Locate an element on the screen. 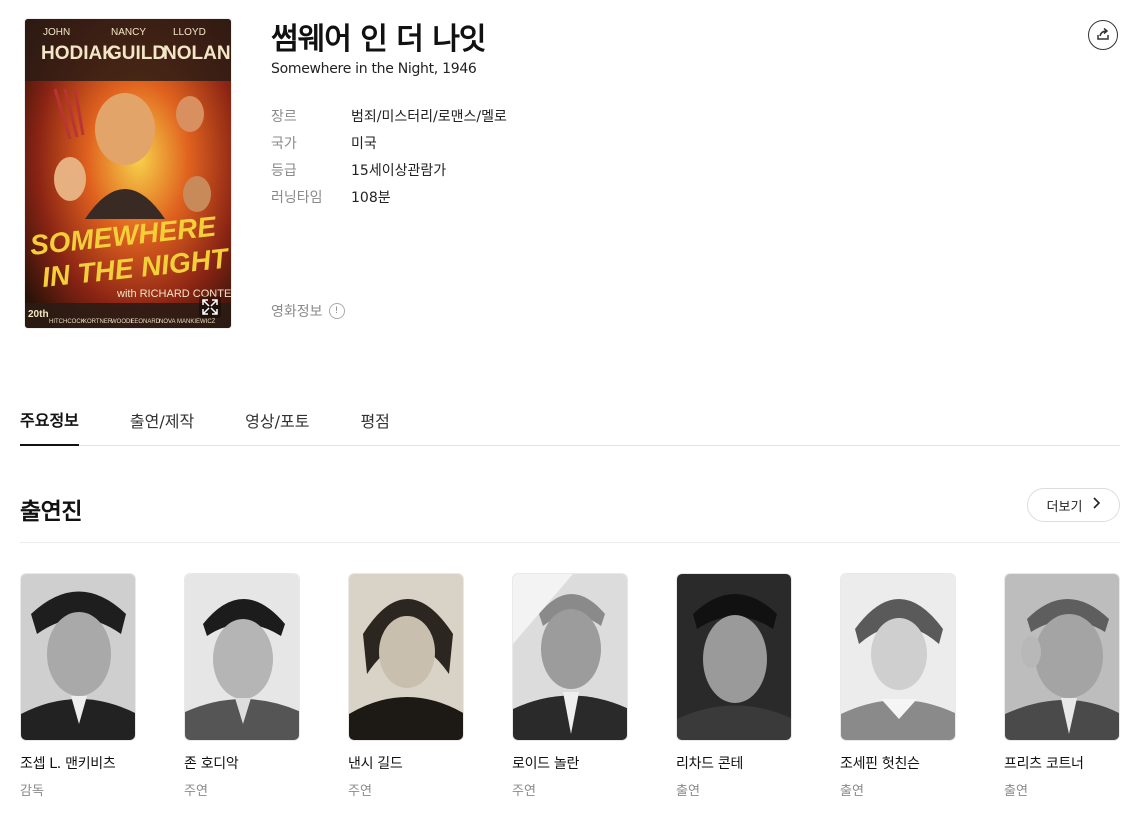 This screenshot has width=1138, height=817. info-row-runtime: 러닝타임 108분 is located at coordinates (389, 196).